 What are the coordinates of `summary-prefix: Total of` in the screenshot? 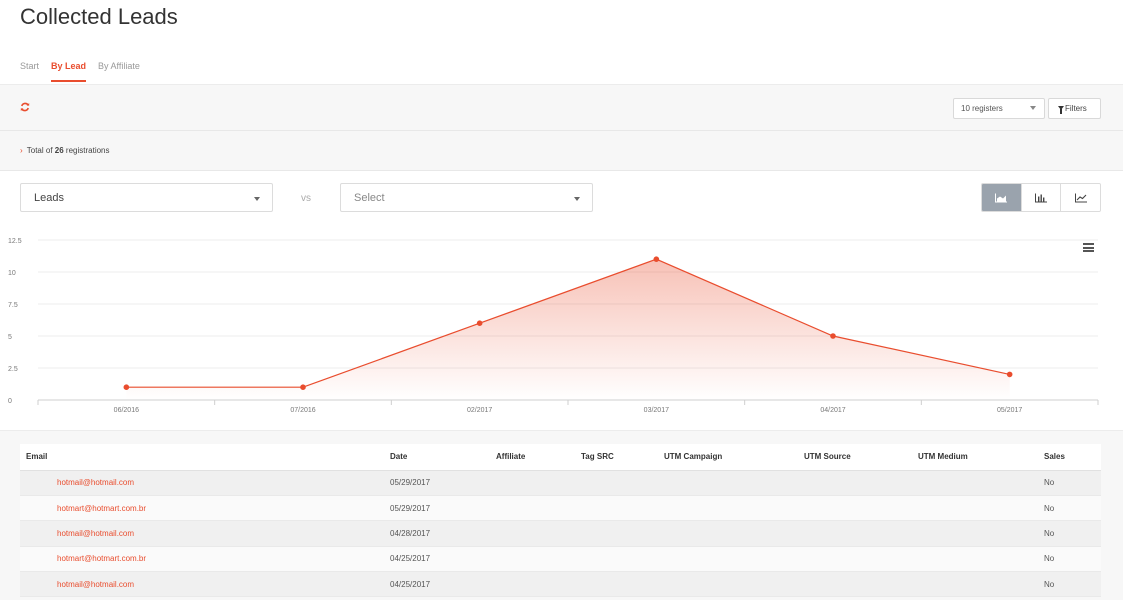 It's located at (39, 150).